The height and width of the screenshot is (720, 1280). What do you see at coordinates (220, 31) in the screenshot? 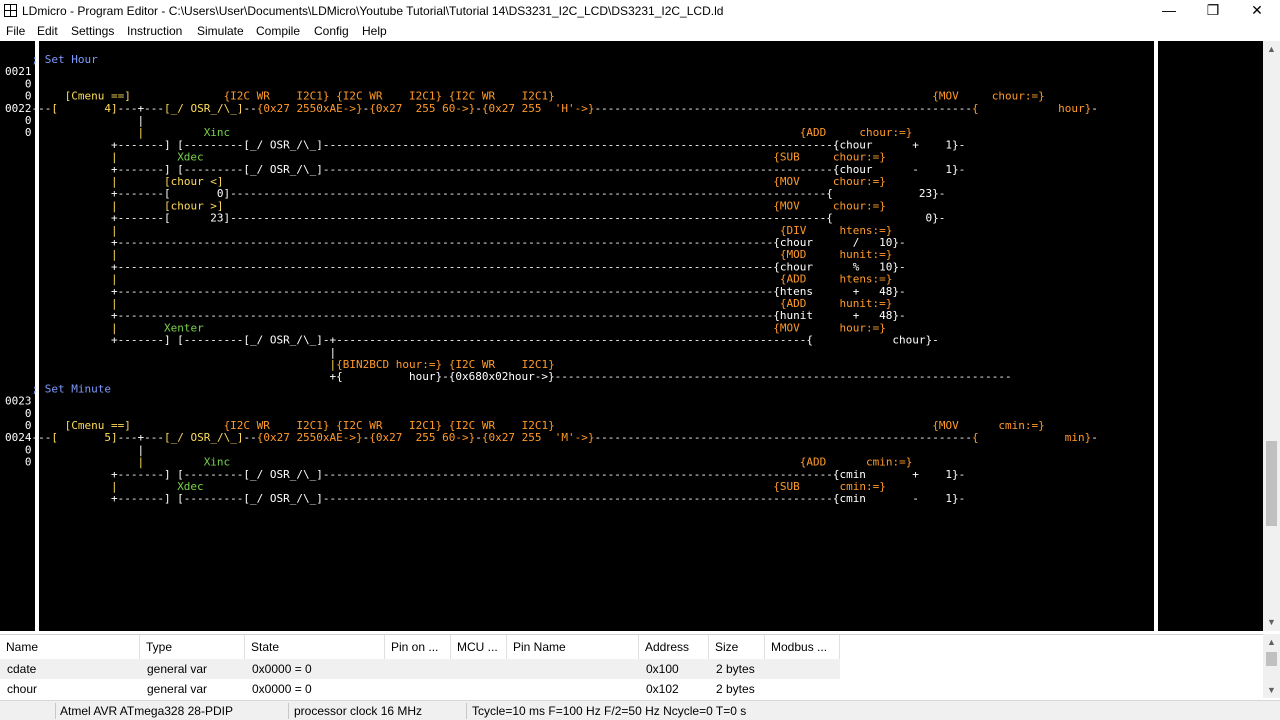
I see `menu-simulate: Simulate` at bounding box center [220, 31].